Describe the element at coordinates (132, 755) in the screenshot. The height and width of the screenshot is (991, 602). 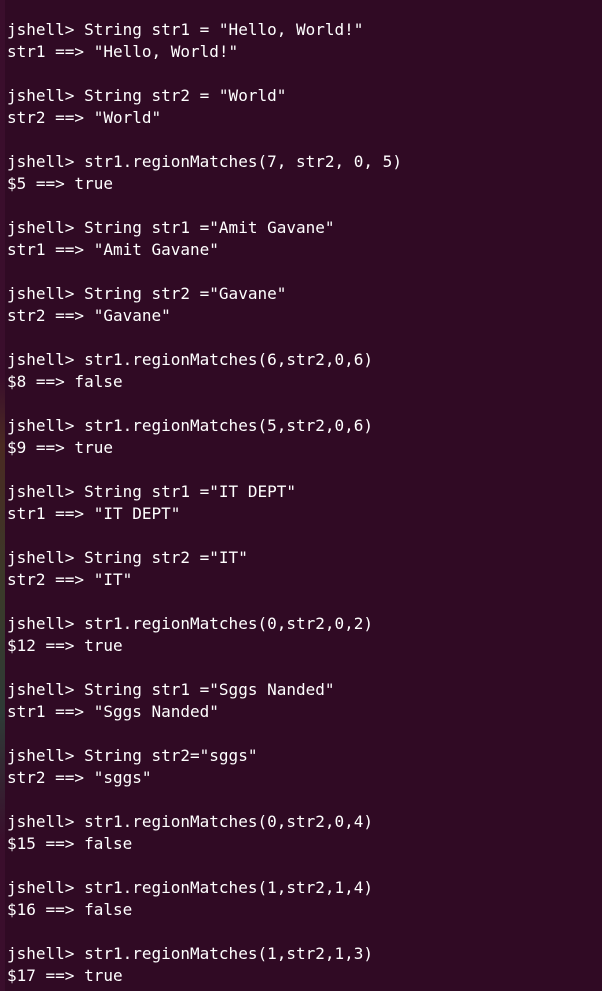
I see `command-input-line: jshell> String str2="sggs"` at that location.